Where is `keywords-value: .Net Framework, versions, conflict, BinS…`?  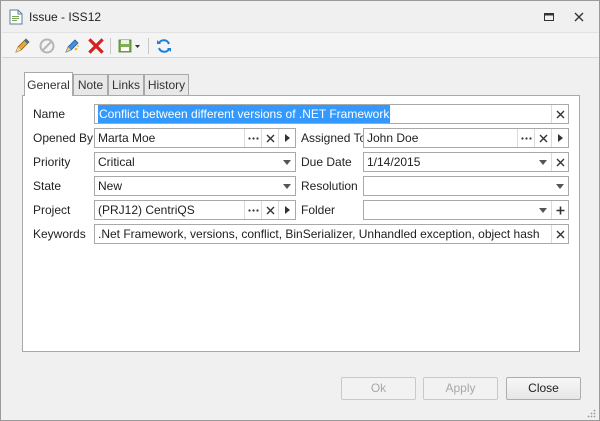 keywords-value: .Net Framework, versions, conflict, BinS… is located at coordinates (319, 234).